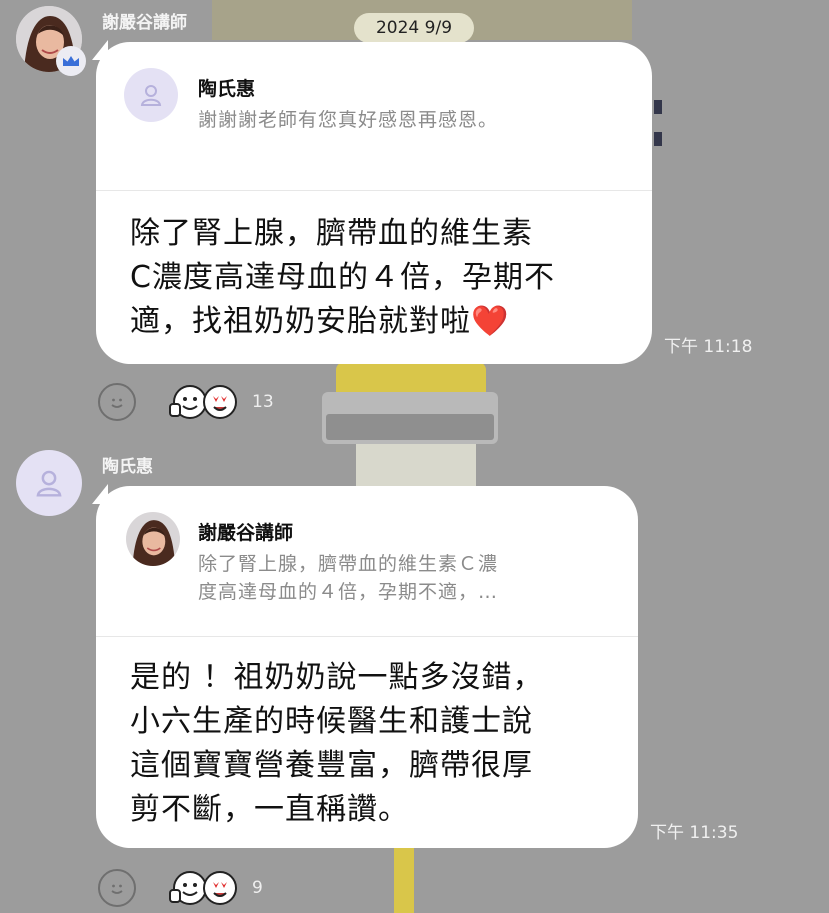 This screenshot has height=913, width=829. I want to click on quote-sender-name: 謝嚴谷講師, so click(246, 533).